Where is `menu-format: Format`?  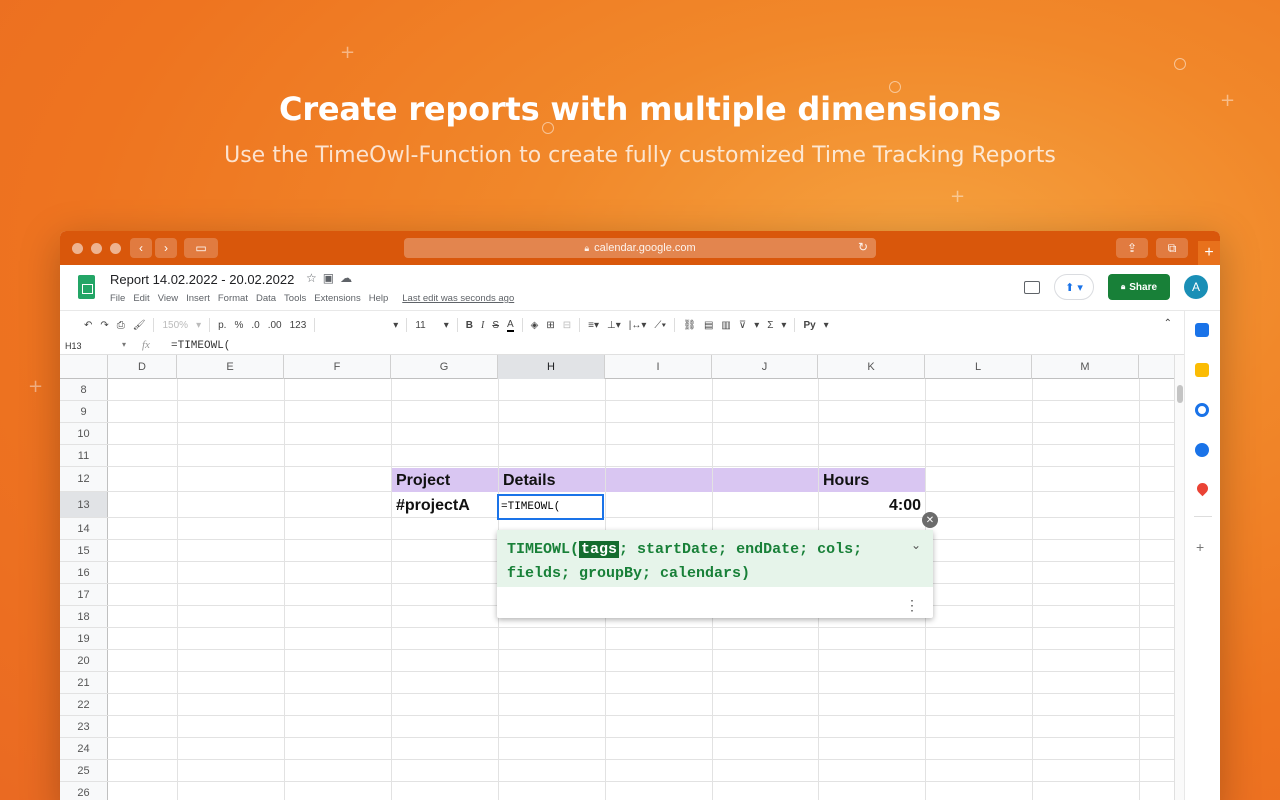 menu-format: Format is located at coordinates (233, 298).